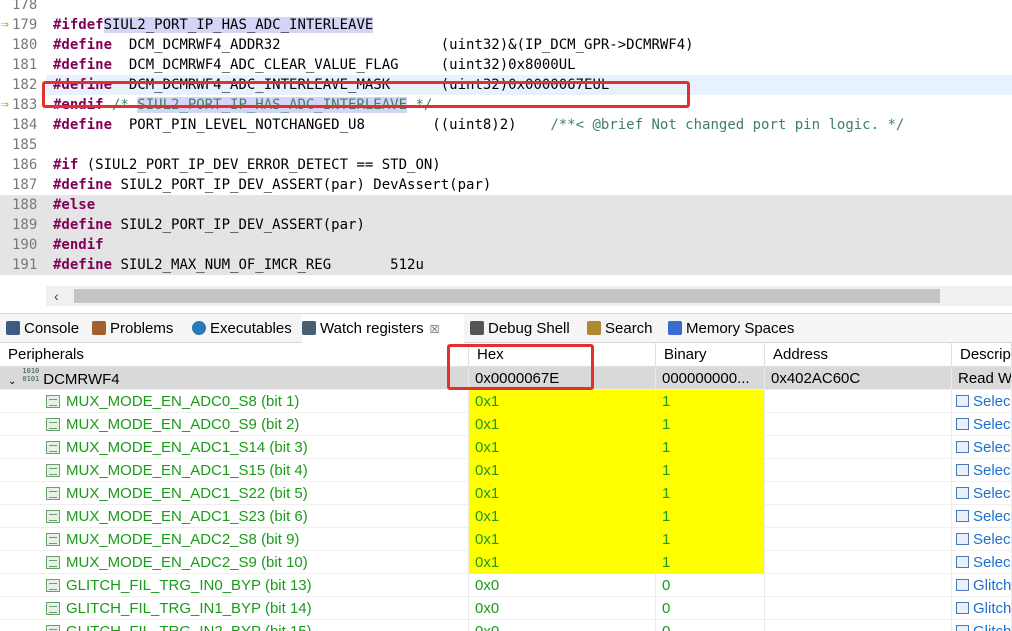 Image resolution: width=1012 pixels, height=631 pixels. Describe the element at coordinates (506, 145) in the screenshot. I see `code-line: 185` at that location.